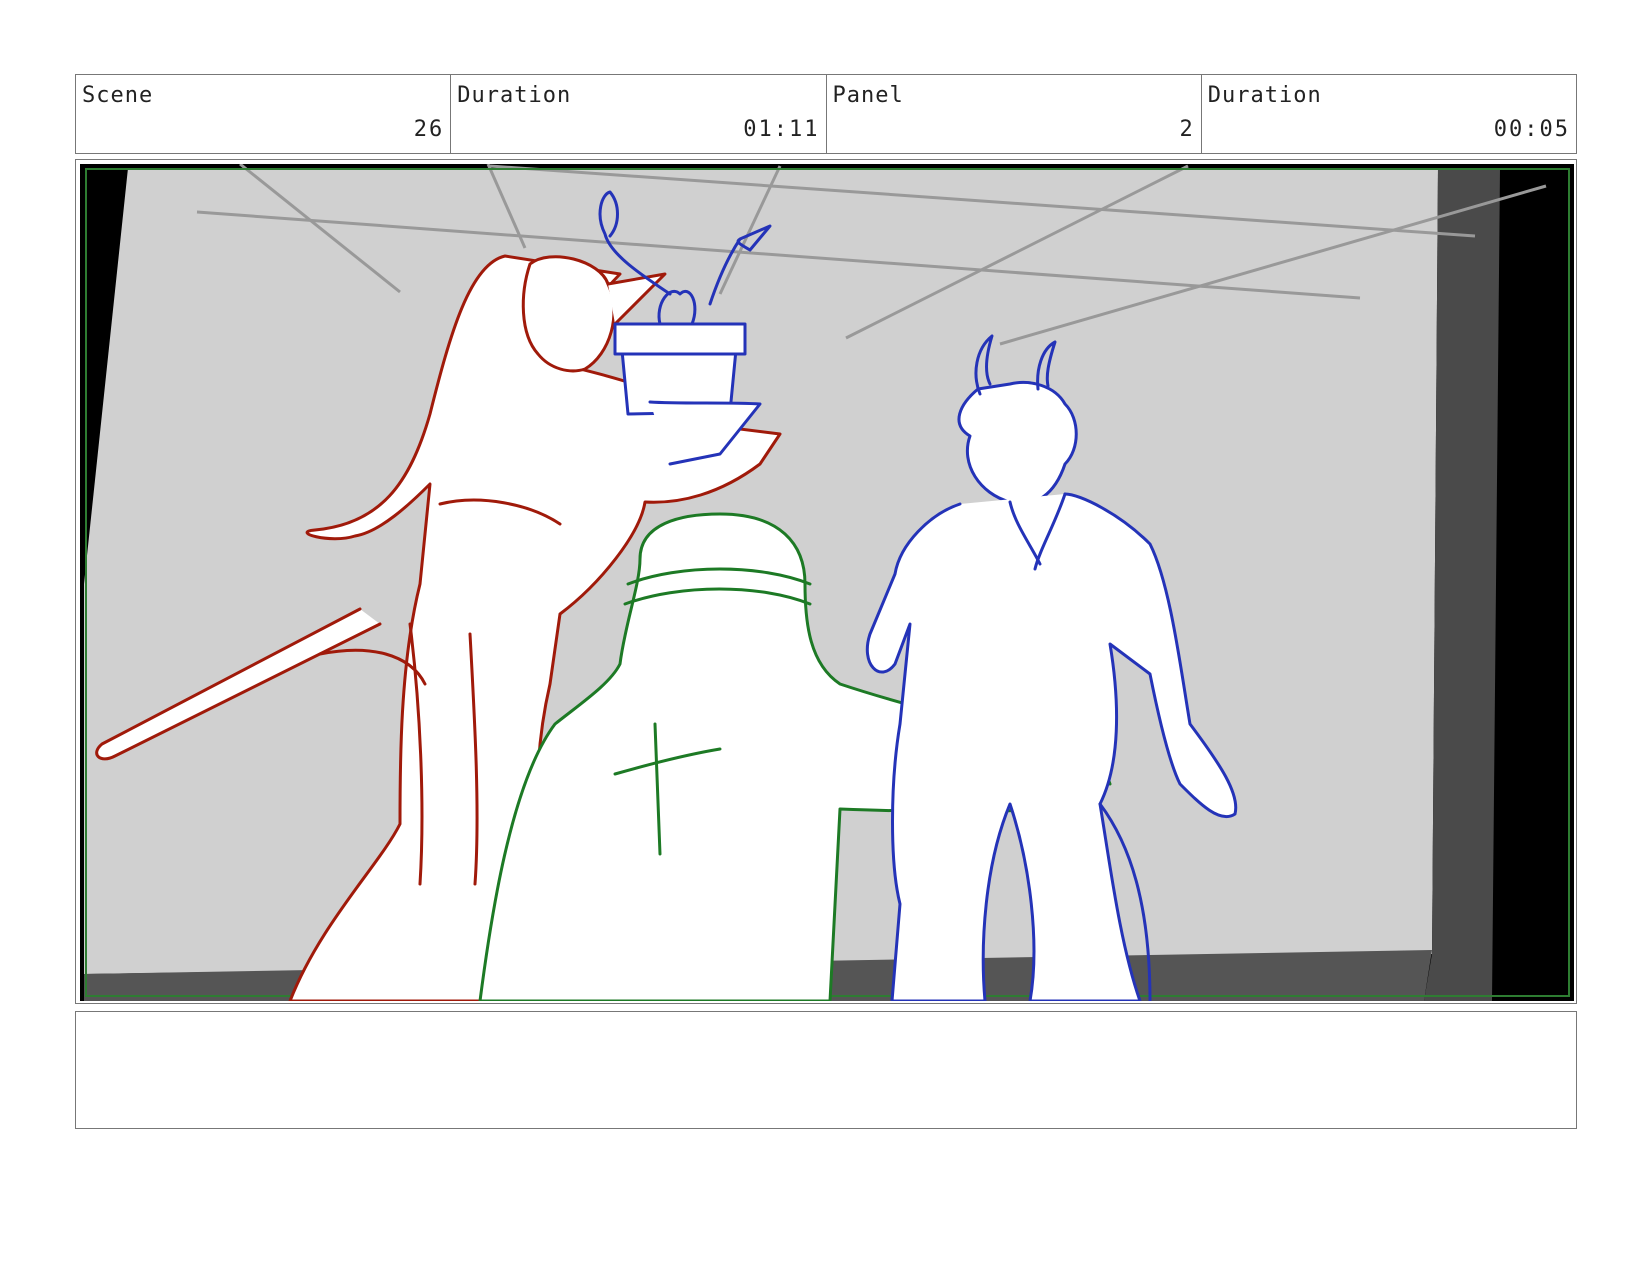  What do you see at coordinates (1187, 129) in the screenshot?
I see `panel-number: 2` at bounding box center [1187, 129].